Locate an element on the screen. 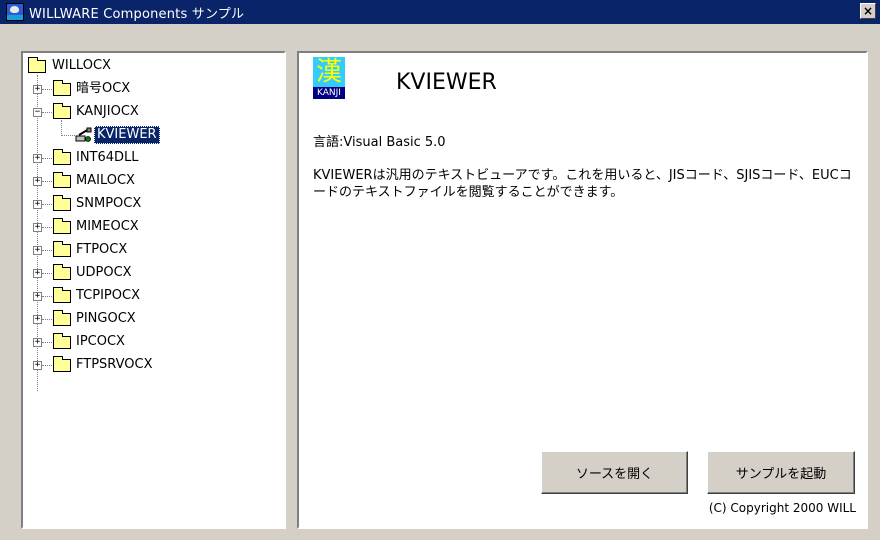 Image resolution: width=880 pixels, height=540 pixels. tree-node-label: WILLOCX is located at coordinates (81, 65).